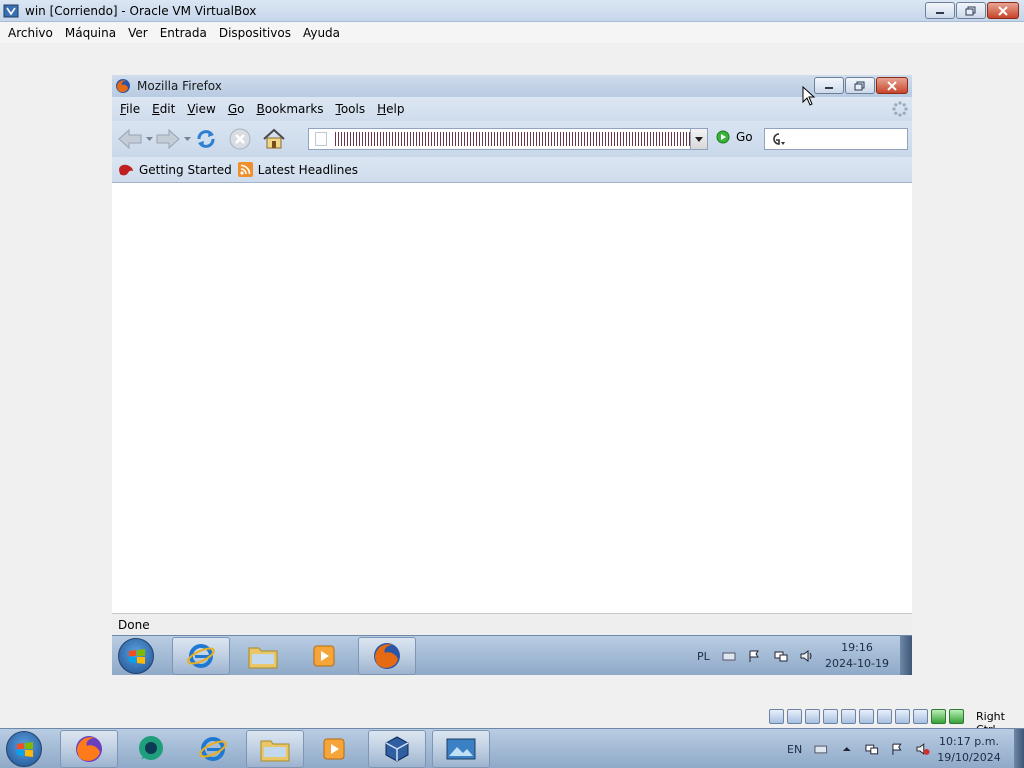 The width and height of the screenshot is (1024, 768). I want to click on host-taskbar-media-player, so click(335, 749).